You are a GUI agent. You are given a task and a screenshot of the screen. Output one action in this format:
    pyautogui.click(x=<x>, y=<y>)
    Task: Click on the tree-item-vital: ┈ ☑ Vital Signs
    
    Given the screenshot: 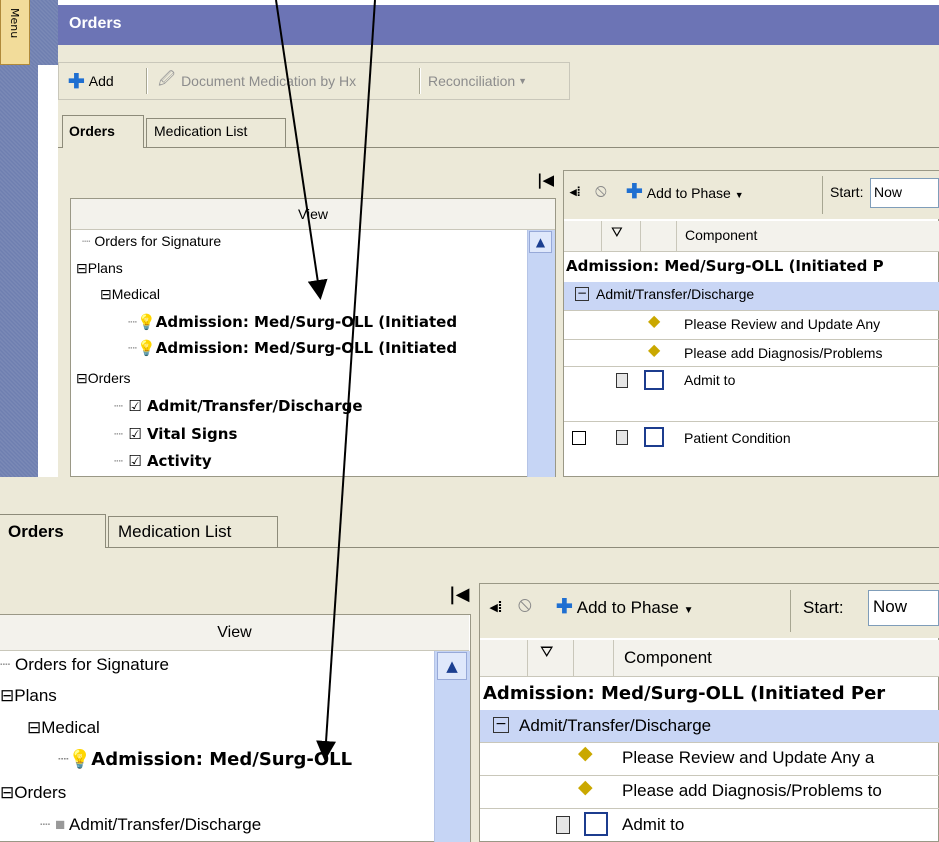 What is the action you would take?
    pyautogui.click(x=175, y=434)
    